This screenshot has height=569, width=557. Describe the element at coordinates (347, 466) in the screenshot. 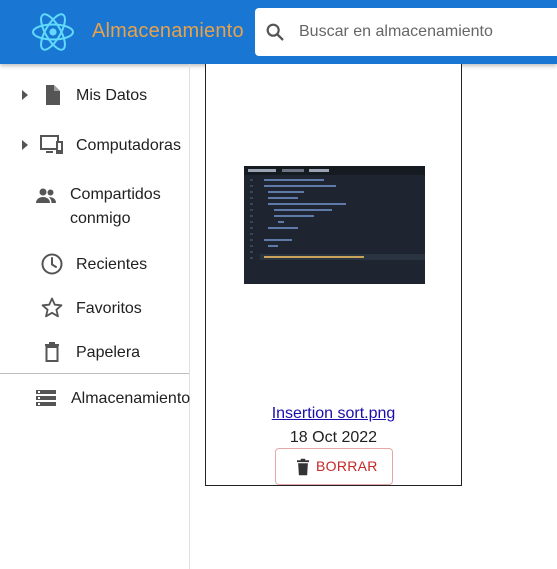

I see `delete-button-label: BORRAR` at that location.